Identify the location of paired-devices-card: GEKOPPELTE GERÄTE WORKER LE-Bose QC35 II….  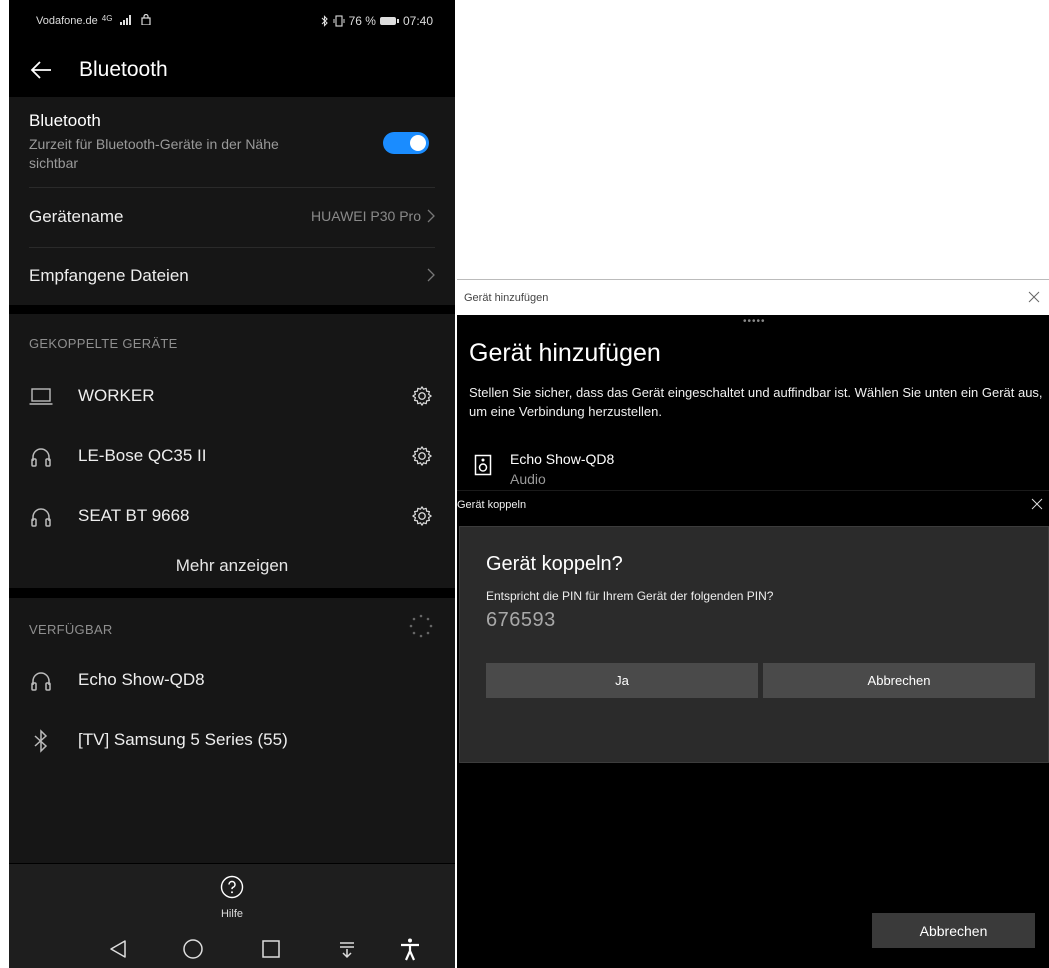
(232, 451).